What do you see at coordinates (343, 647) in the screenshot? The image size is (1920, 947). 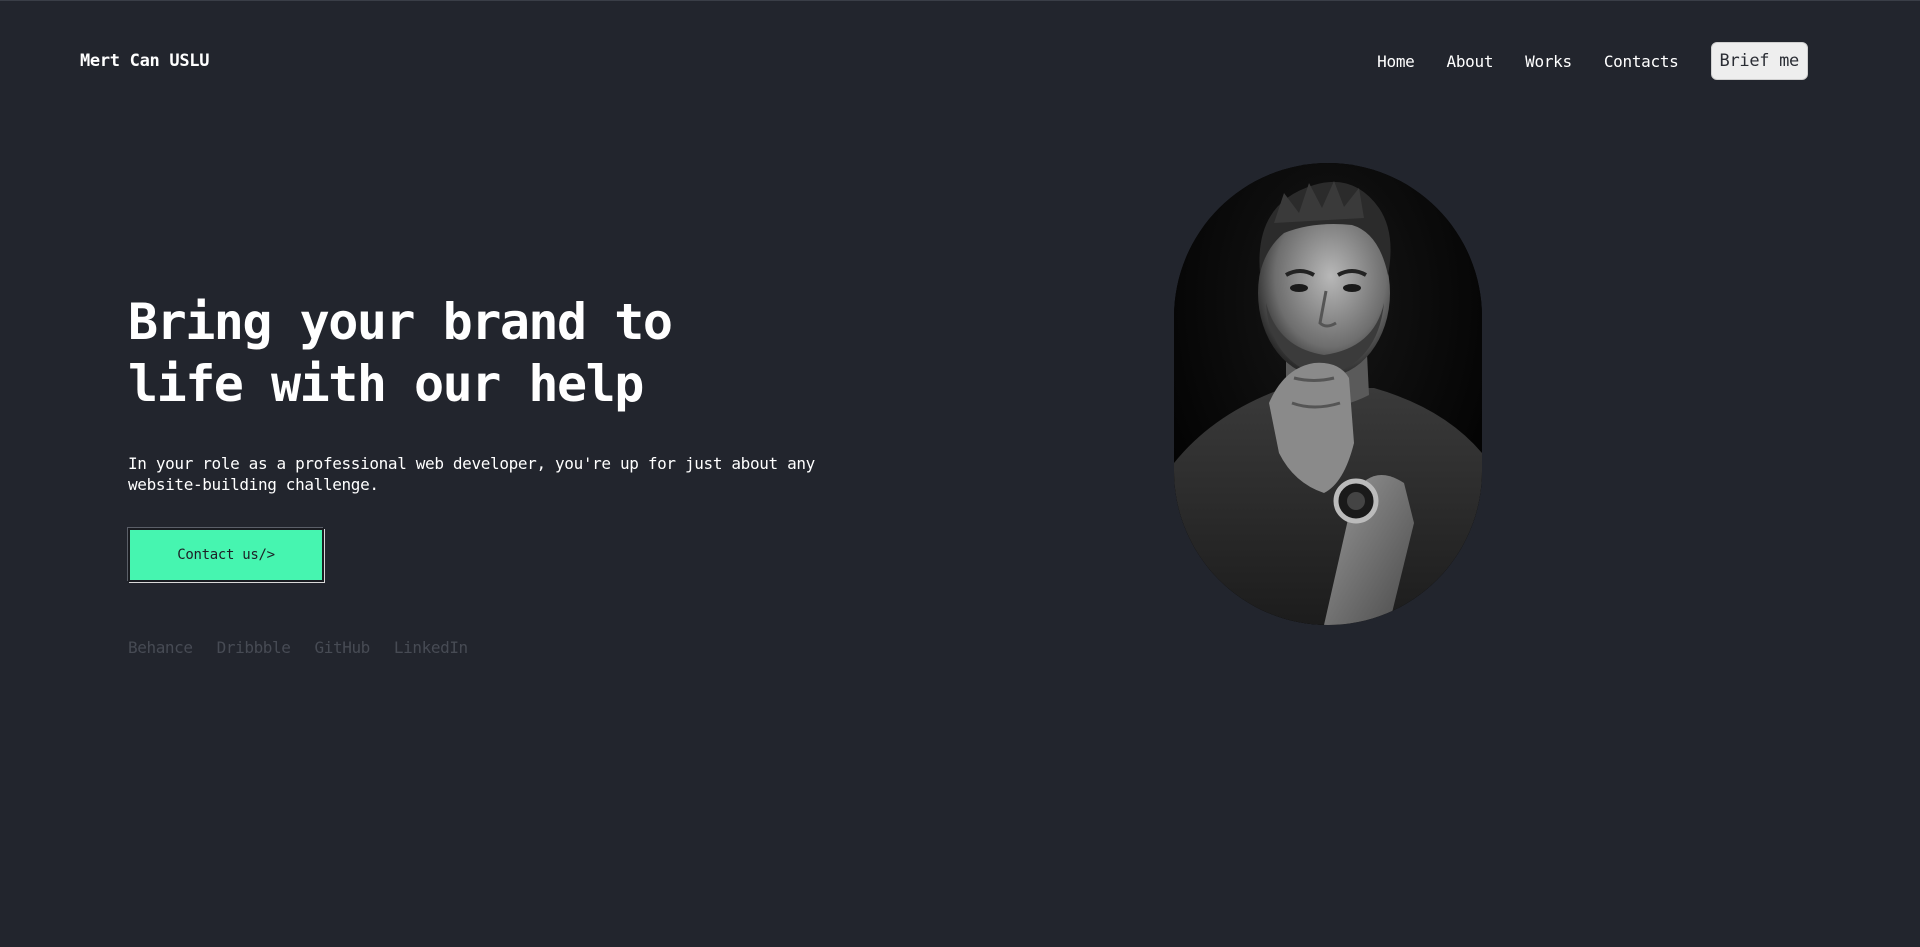 I see `social-github: GitHub` at bounding box center [343, 647].